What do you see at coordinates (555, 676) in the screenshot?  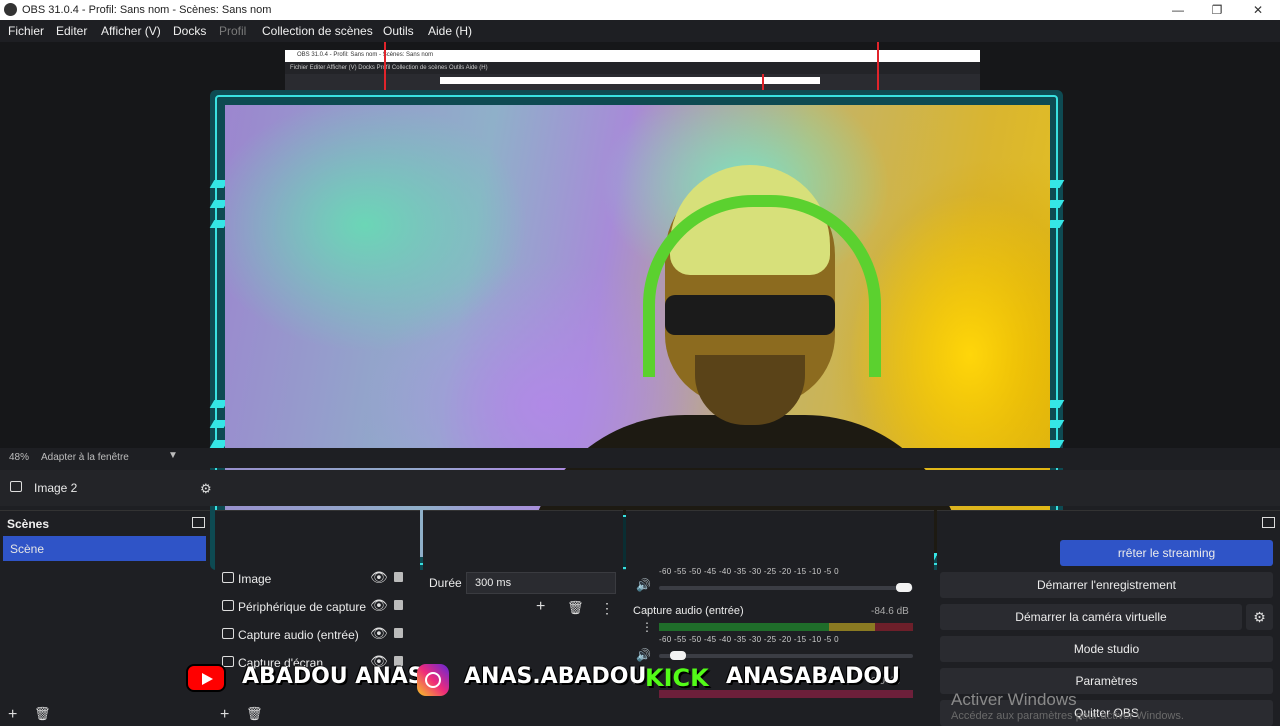 I see `instagram-handle: ANAS.ABADOU` at bounding box center [555, 676].